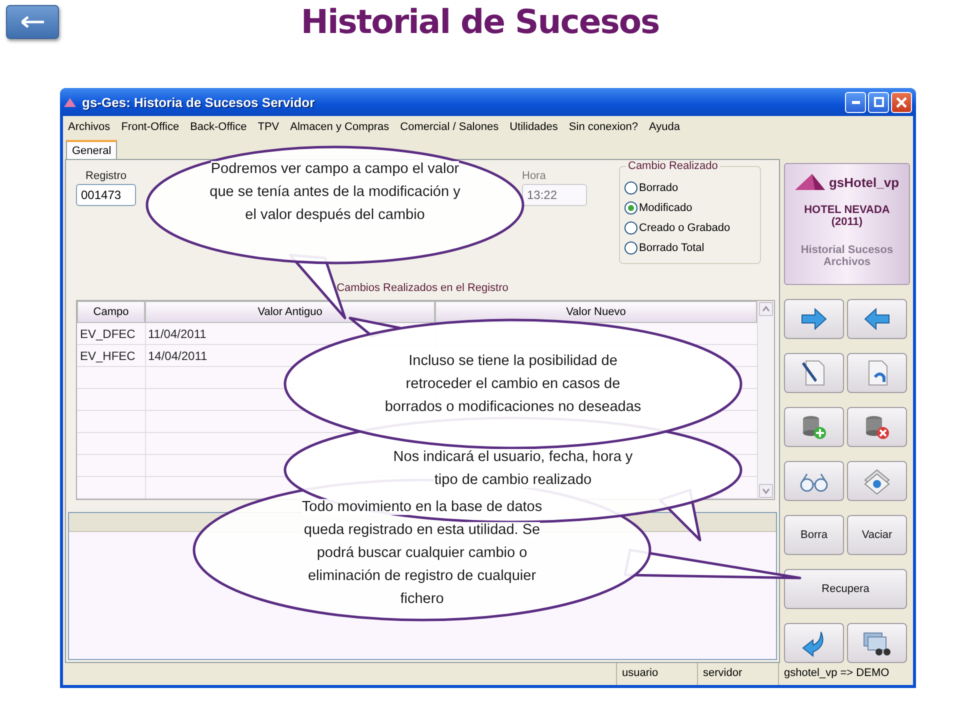  I want to click on record-field: 001473, so click(106, 195).